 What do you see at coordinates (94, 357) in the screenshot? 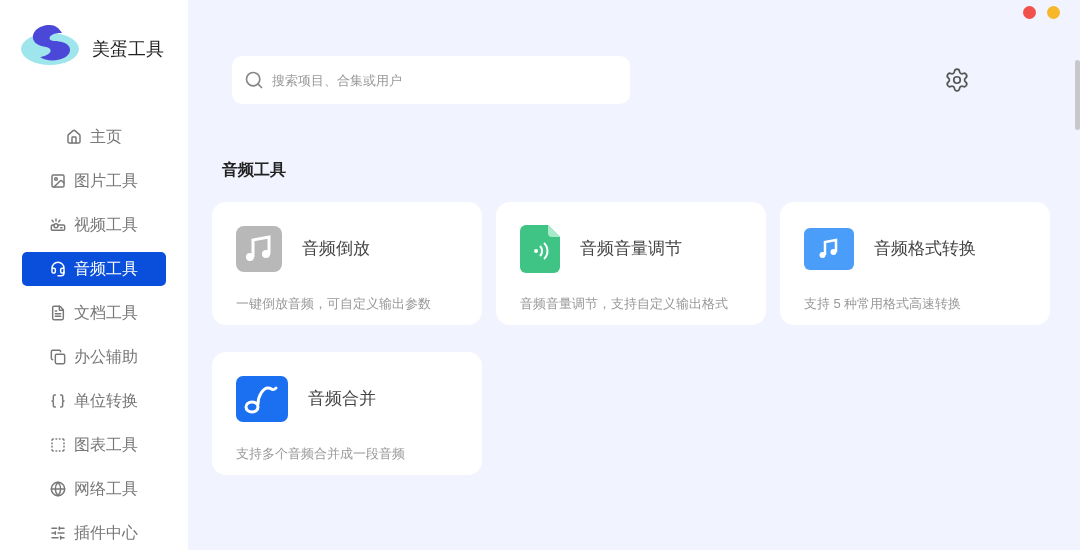
I see `nav-item: 办公辅助` at bounding box center [94, 357].